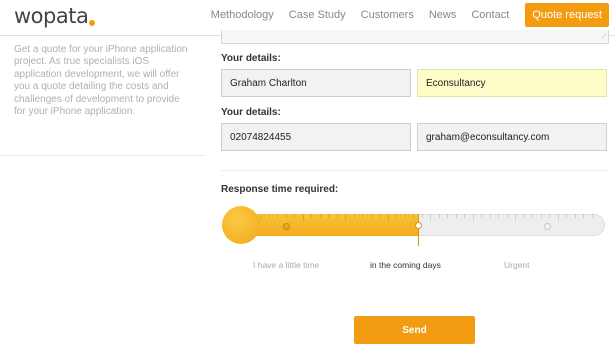  Describe the element at coordinates (242, 15) in the screenshot. I see `nav-methodology: Methodology` at that location.